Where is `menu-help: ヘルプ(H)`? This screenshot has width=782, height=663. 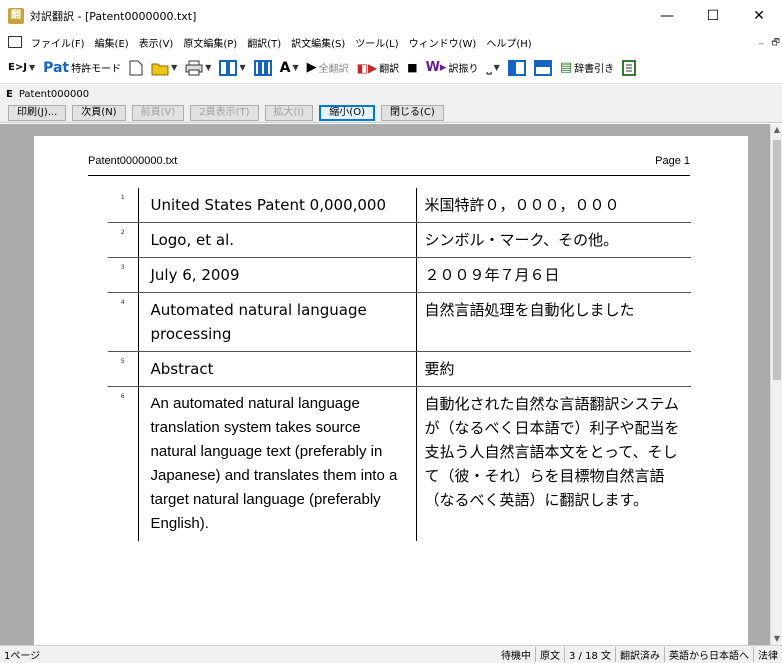
menu-help: ヘルプ(H) is located at coordinates (508, 42).